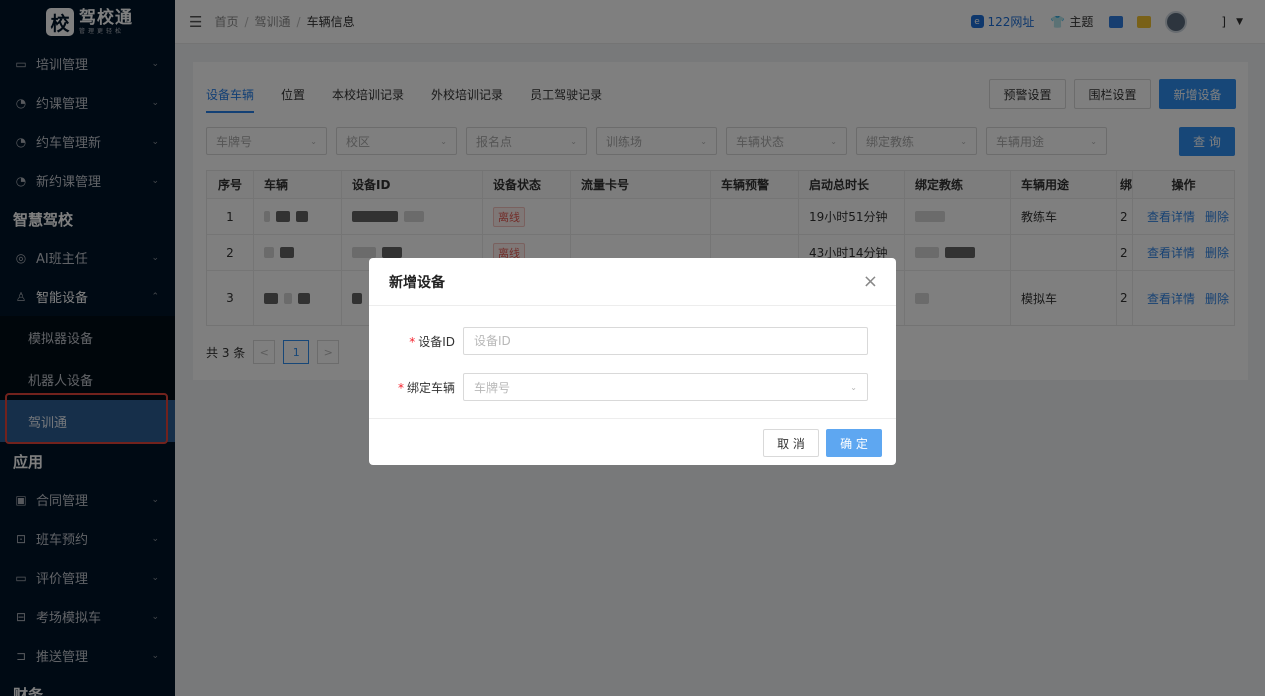 The height and width of the screenshot is (696, 1265). I want to click on device-id-label: 设备ID, so click(436, 341).